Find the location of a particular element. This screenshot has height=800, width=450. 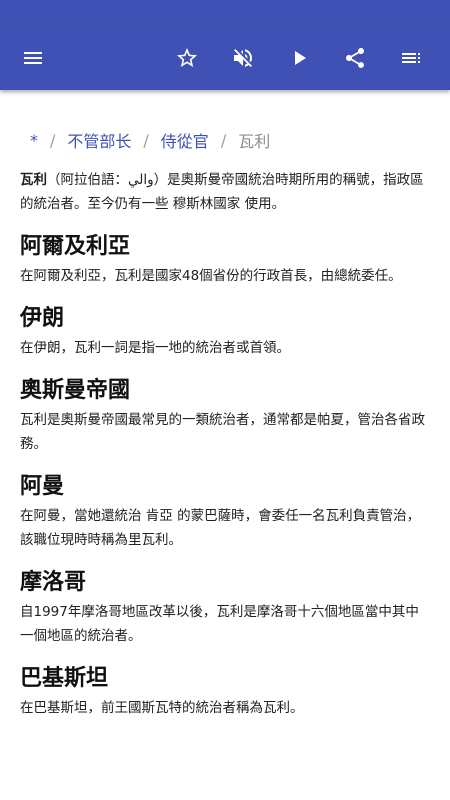

section-algeria: 阿爾及利亞 在阿爾及利亞，瓦利是國家48個省份的行政首長，由總統委任。 is located at coordinates (225, 260).